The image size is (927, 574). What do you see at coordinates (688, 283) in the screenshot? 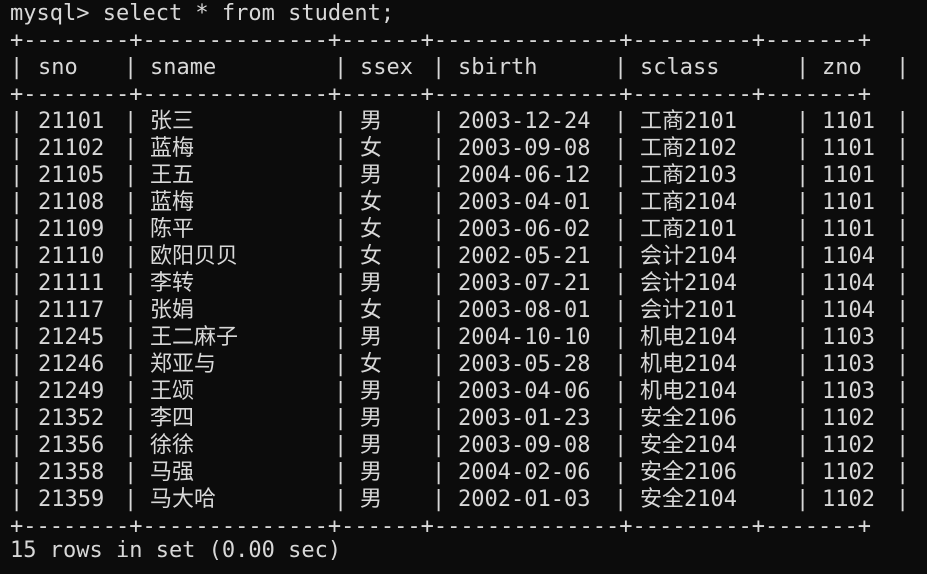
I see `table-cell-sclass: 会计2104` at bounding box center [688, 283].